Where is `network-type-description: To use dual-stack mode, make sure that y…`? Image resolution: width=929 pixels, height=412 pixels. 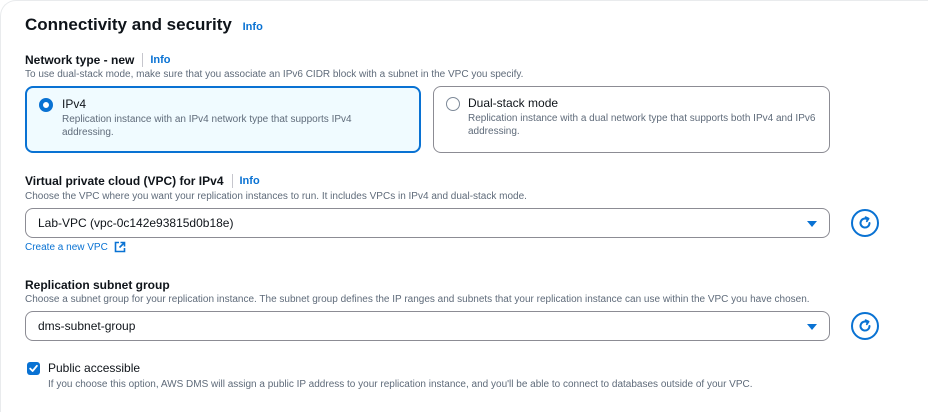 network-type-description: To use dual-stack mode, make sure that y… is located at coordinates (274, 74).